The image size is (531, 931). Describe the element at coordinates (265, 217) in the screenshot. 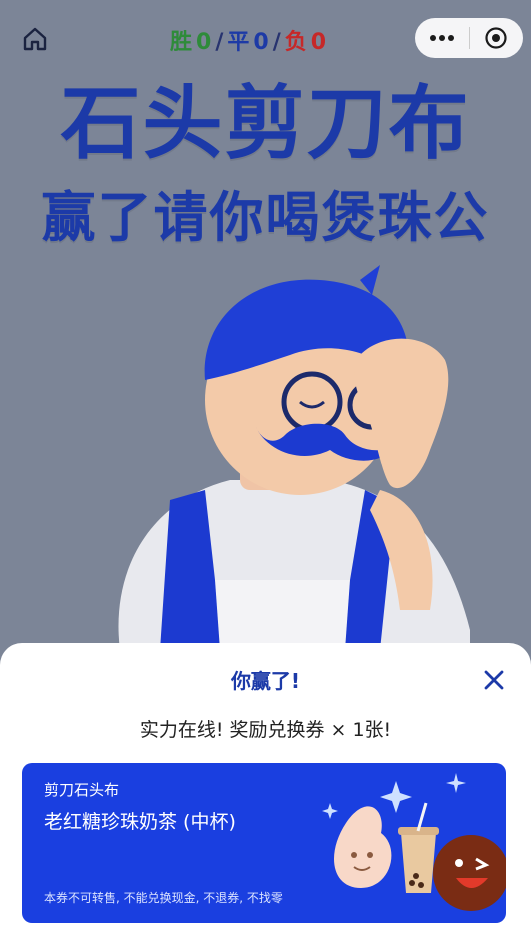

I see `hero-subtitle: 赢了请你喝煲珠公` at that location.